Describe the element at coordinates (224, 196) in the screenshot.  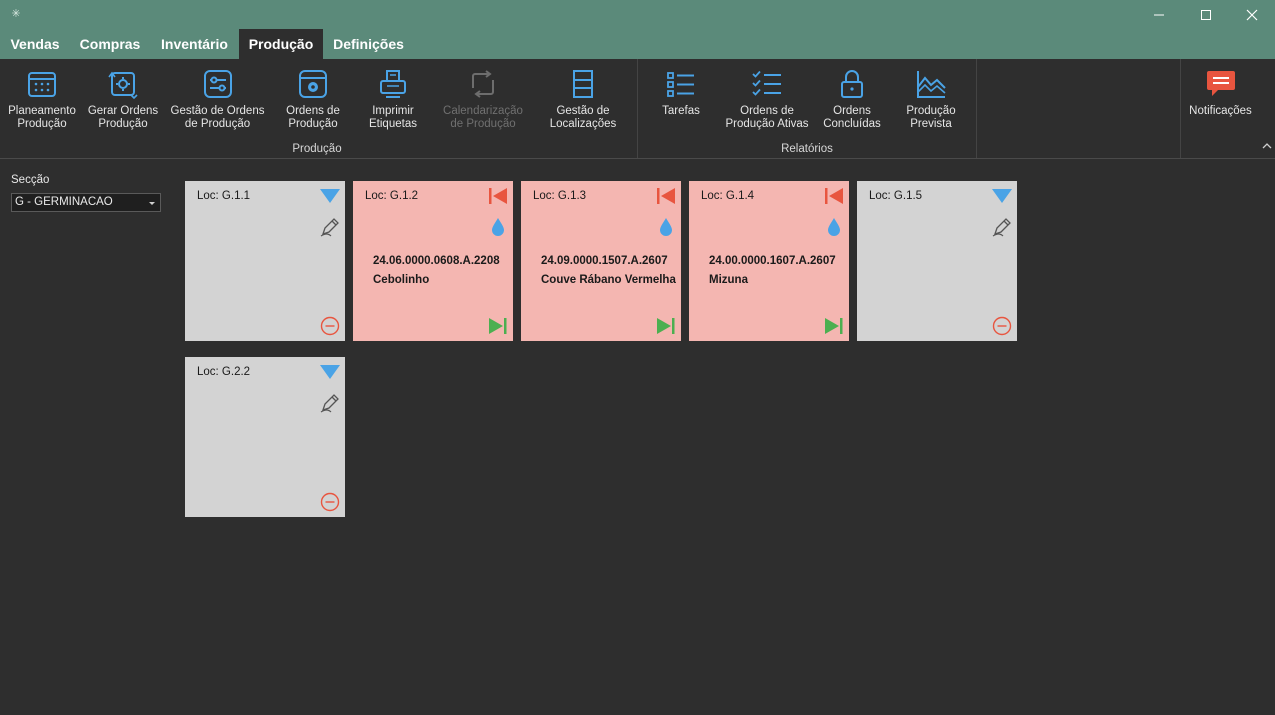
I see `location-label: Loc: G.1.1` at that location.